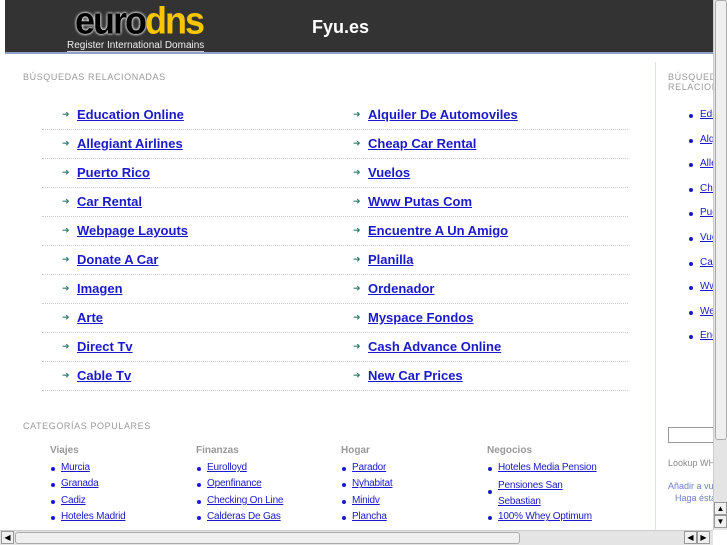 The width and height of the screenshot is (727, 545). I want to click on sidebar-link: Allegiant Airlines, so click(706, 163).